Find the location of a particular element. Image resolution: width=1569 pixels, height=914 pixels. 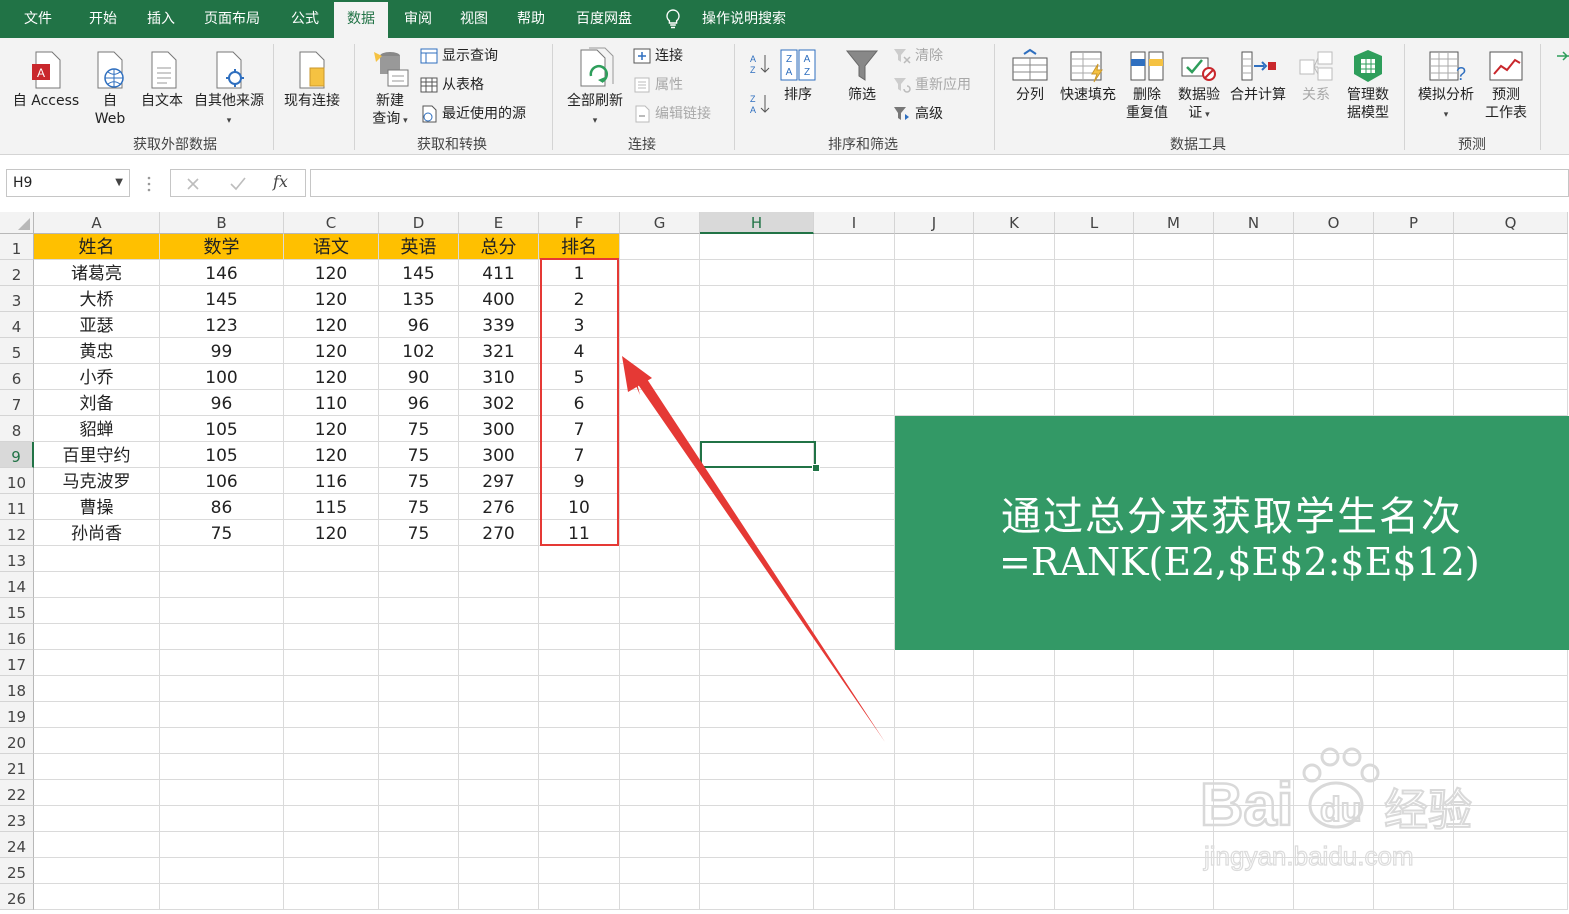

cell-l17 is located at coordinates (1094, 663).